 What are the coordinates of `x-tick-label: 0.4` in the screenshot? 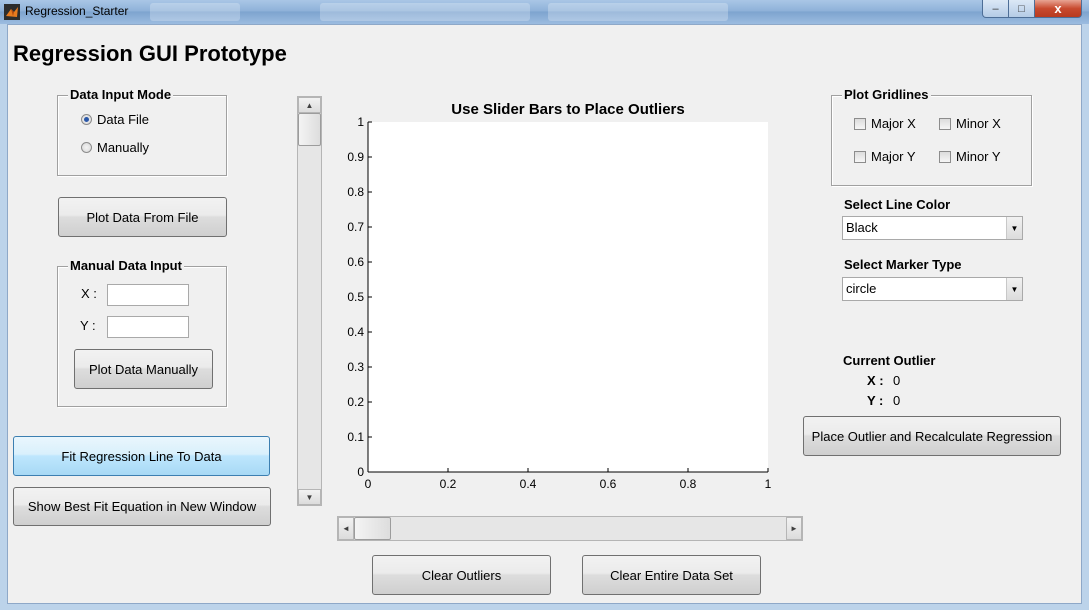 It's located at (528, 484).